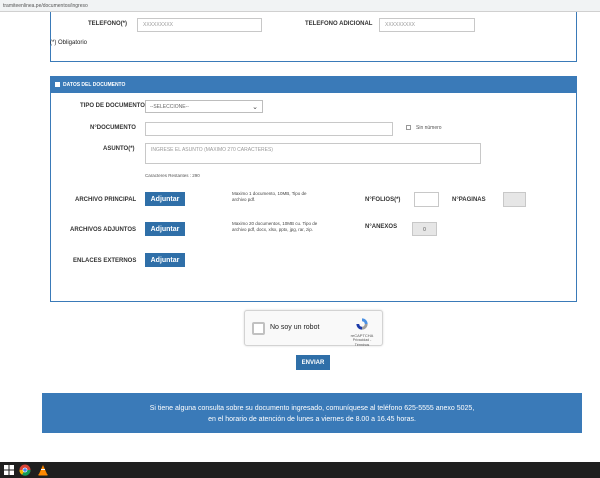 The width and height of the screenshot is (600, 478). I want to click on document-icon, so click(57, 84).